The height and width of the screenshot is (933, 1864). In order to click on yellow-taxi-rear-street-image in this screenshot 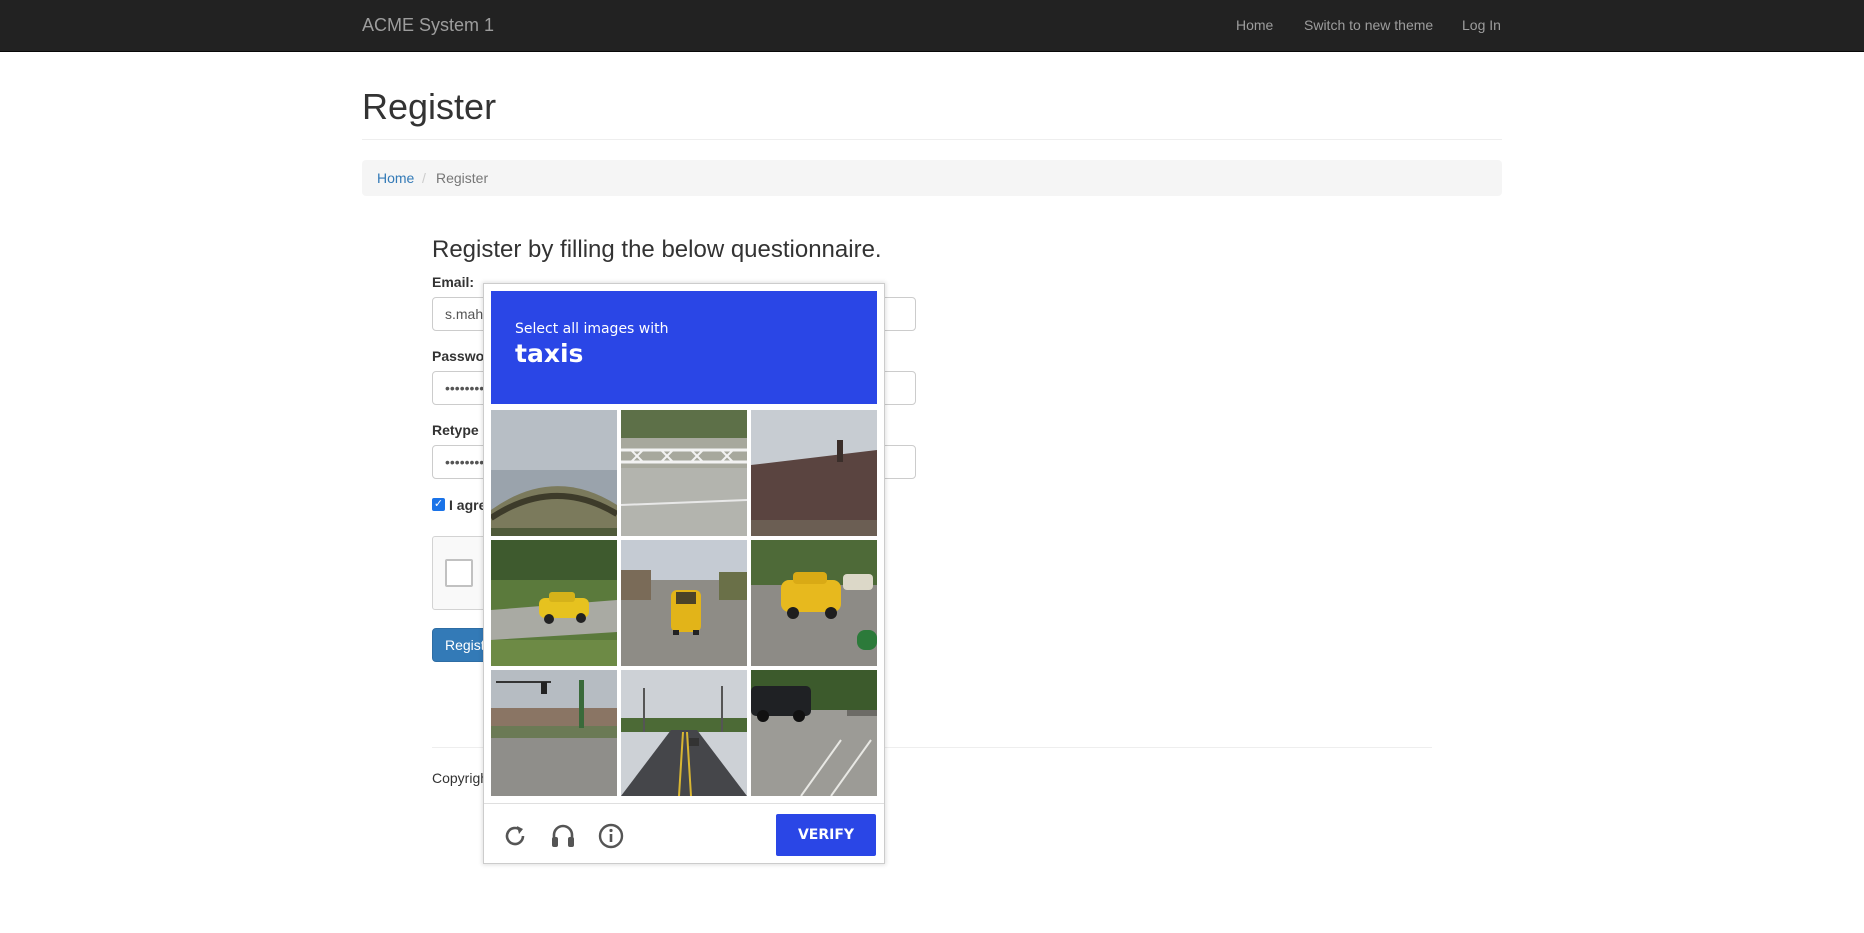, I will do `click(684, 603)`.